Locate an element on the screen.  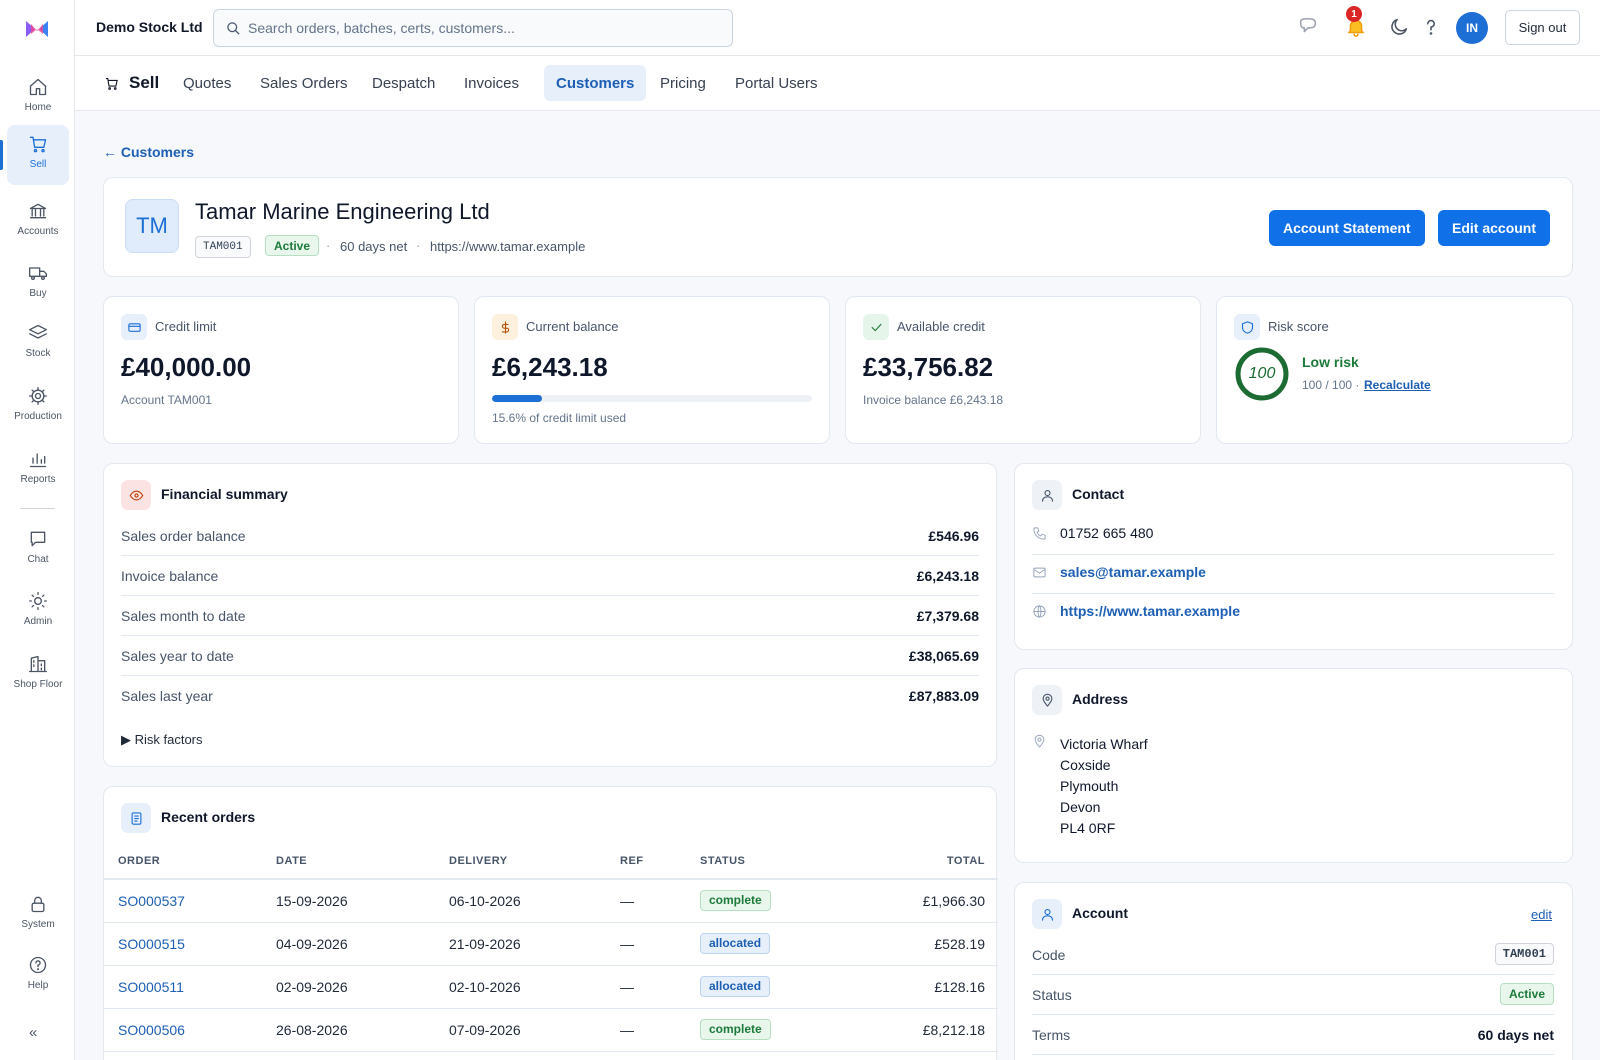
tab-sales-orders: Sales Orders is located at coordinates (304, 83).